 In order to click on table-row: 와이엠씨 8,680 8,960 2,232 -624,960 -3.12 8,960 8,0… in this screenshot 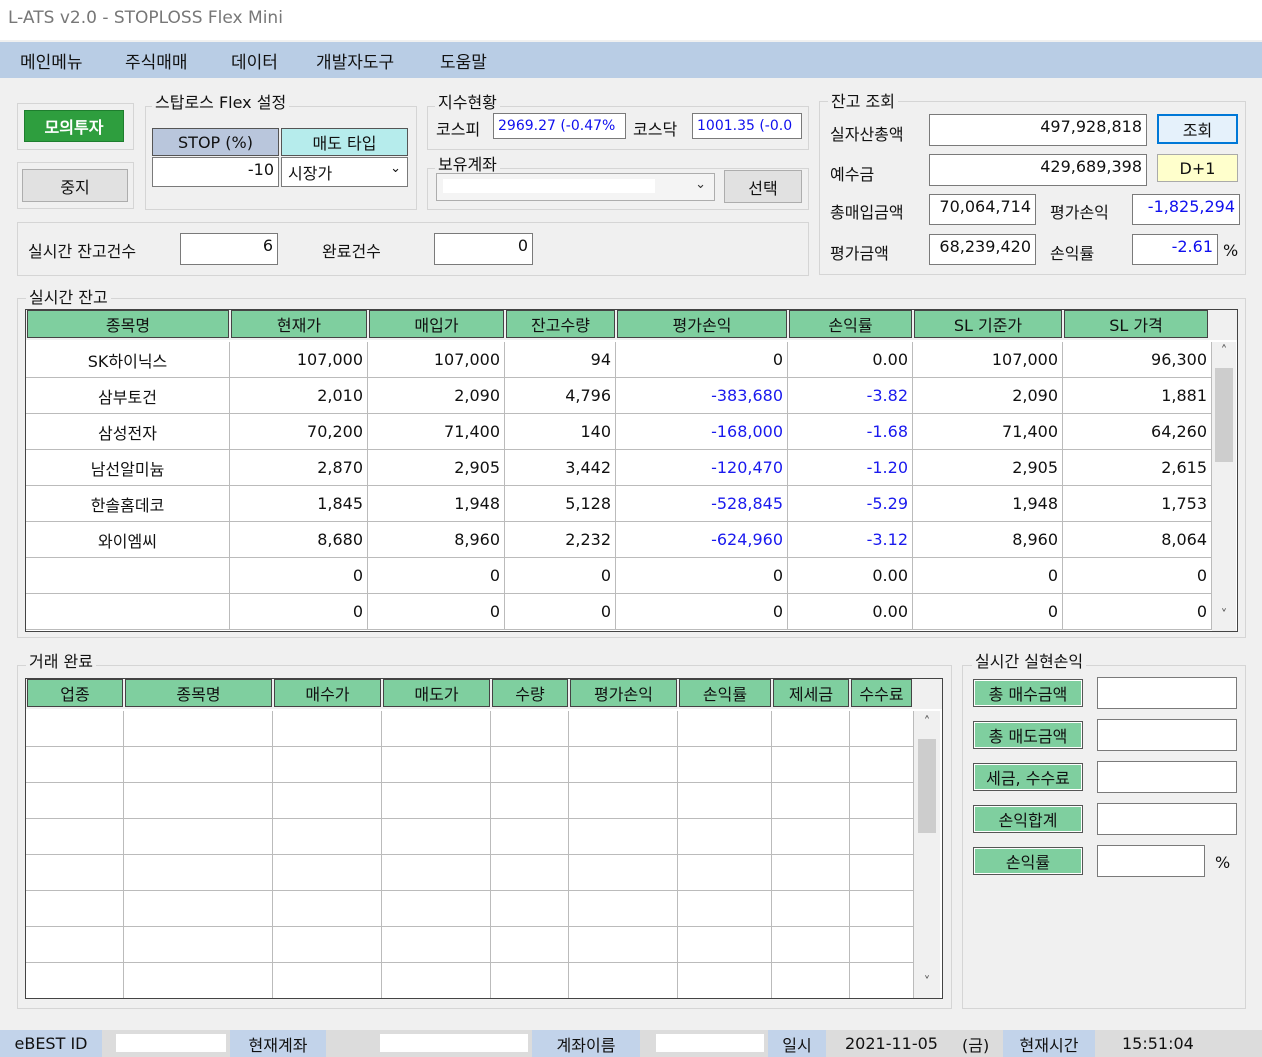, I will do `click(619, 540)`.